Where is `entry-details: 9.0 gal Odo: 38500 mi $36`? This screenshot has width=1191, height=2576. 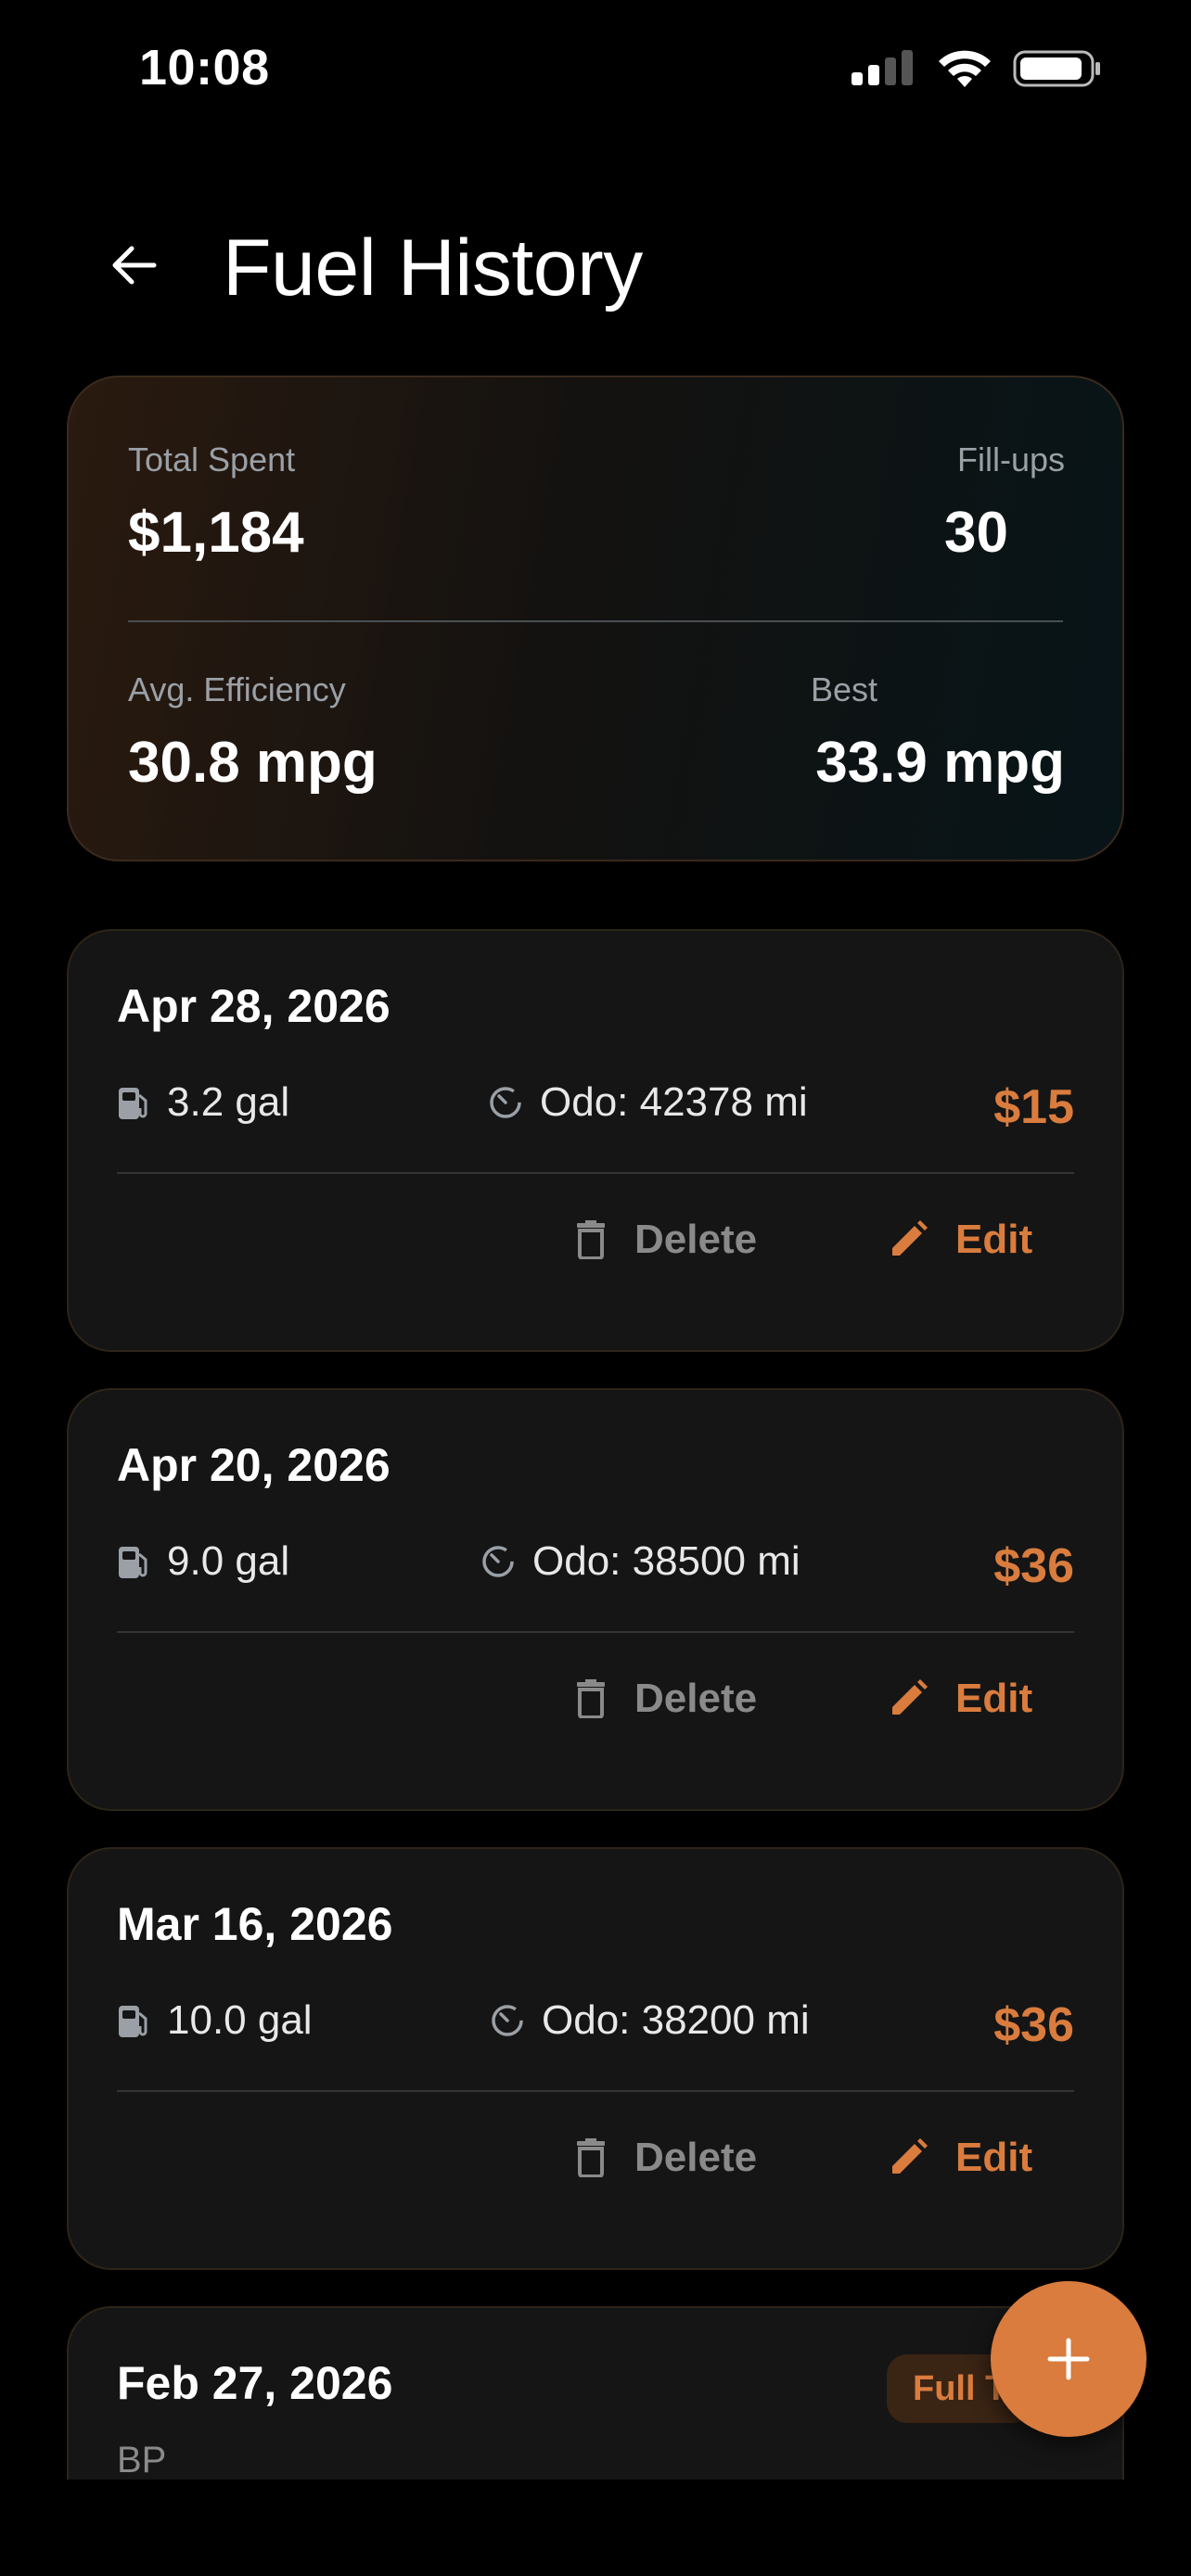
entry-details: 9.0 gal Odo: 38500 mi $36 is located at coordinates (595, 1568).